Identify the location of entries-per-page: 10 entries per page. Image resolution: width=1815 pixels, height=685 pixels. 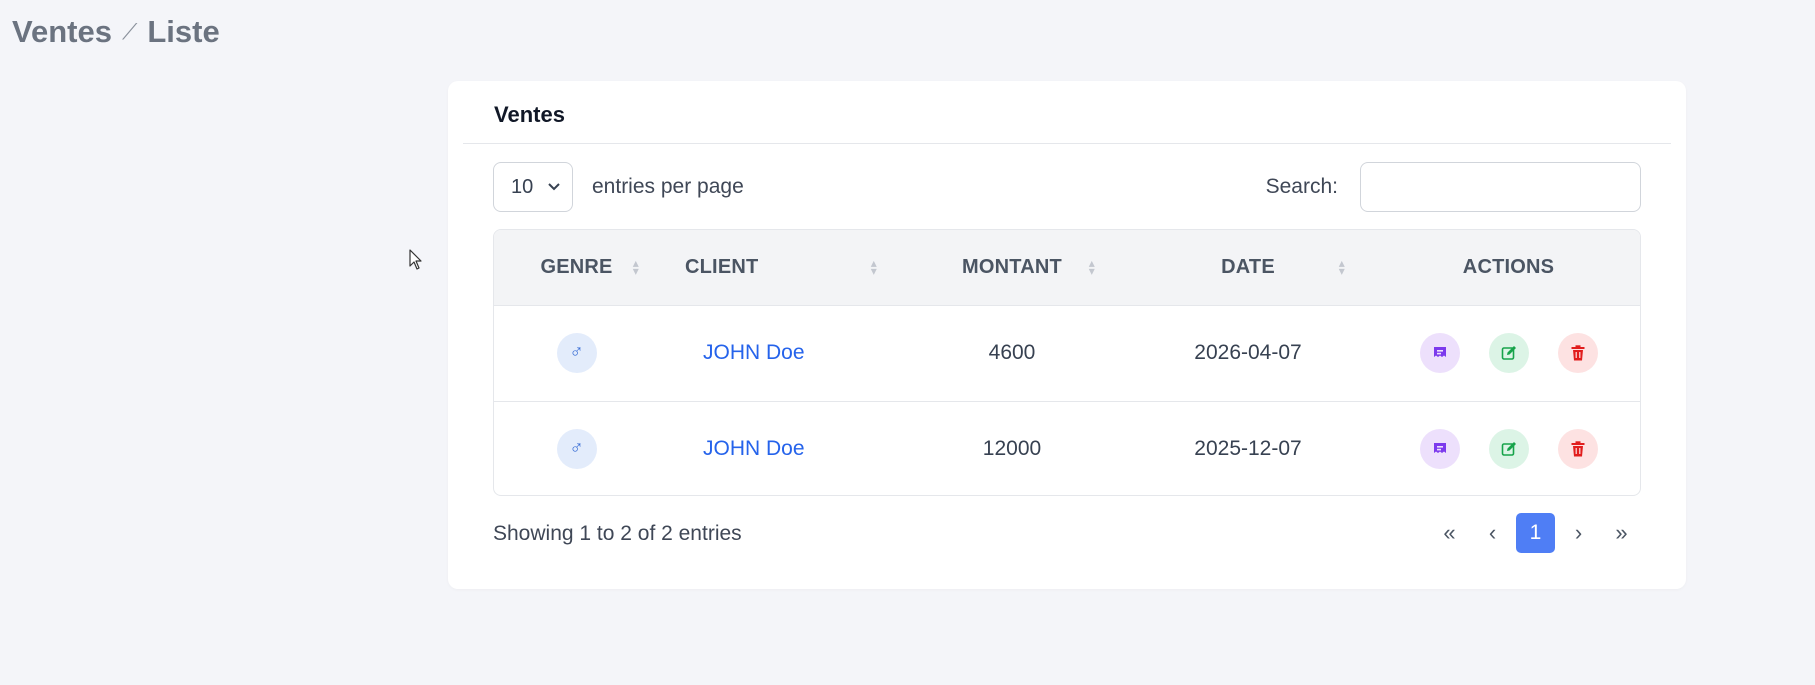
(618, 187).